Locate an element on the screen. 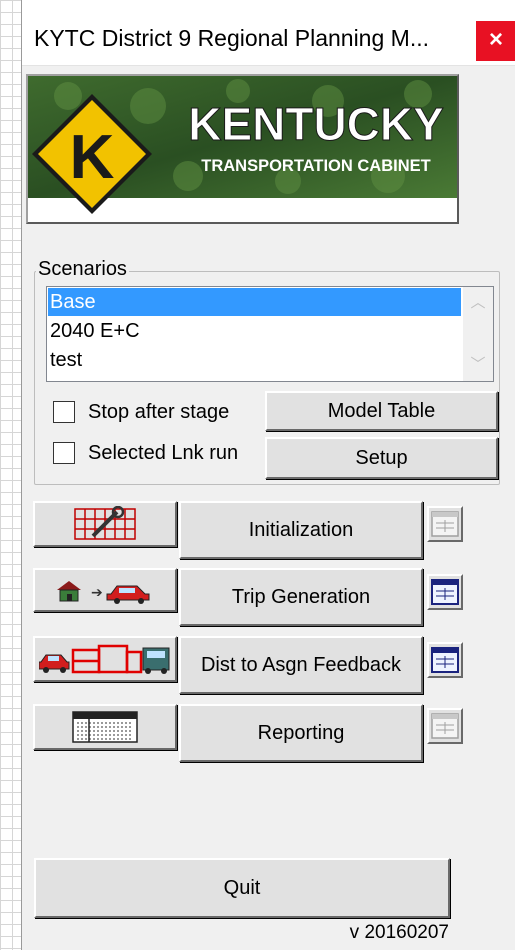  model-table-button: Model Table is located at coordinates (381, 411).